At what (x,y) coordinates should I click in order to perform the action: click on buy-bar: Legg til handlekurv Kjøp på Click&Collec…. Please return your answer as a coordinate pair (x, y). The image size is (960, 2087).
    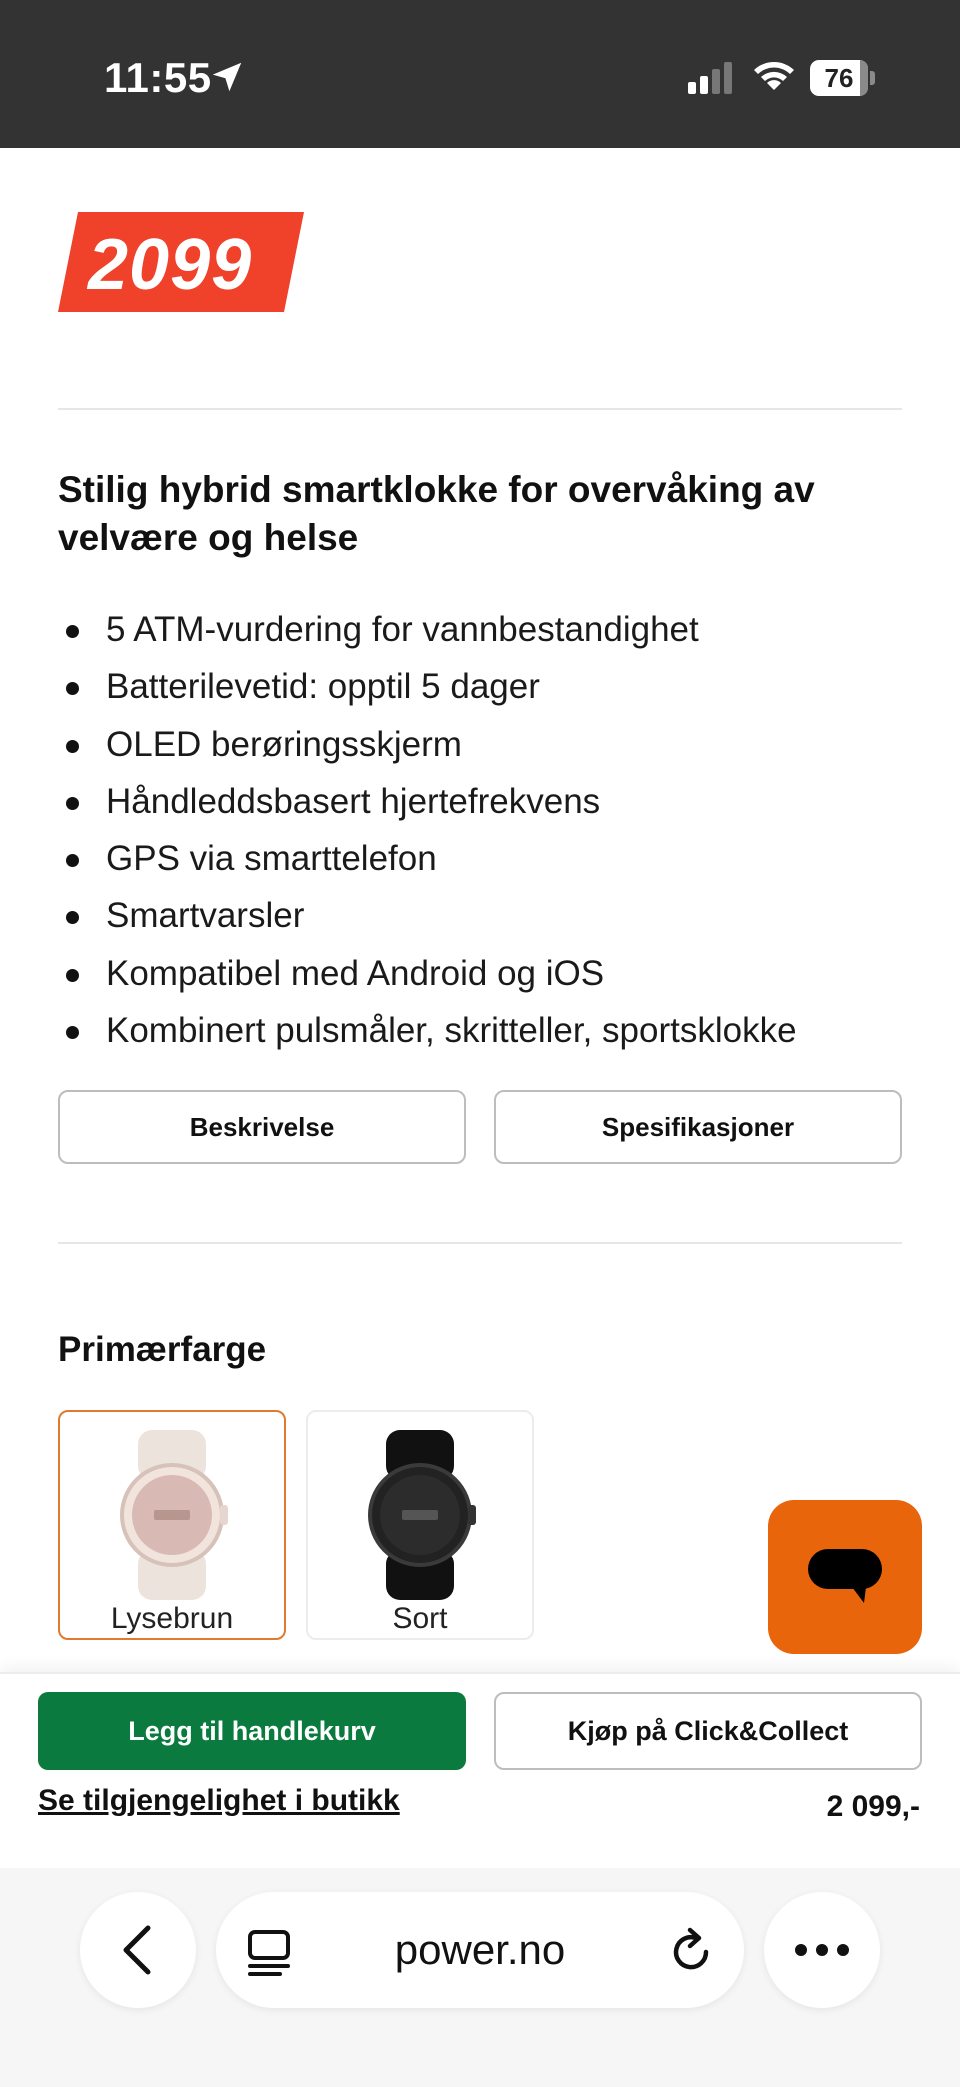
    Looking at the image, I should click on (480, 1770).